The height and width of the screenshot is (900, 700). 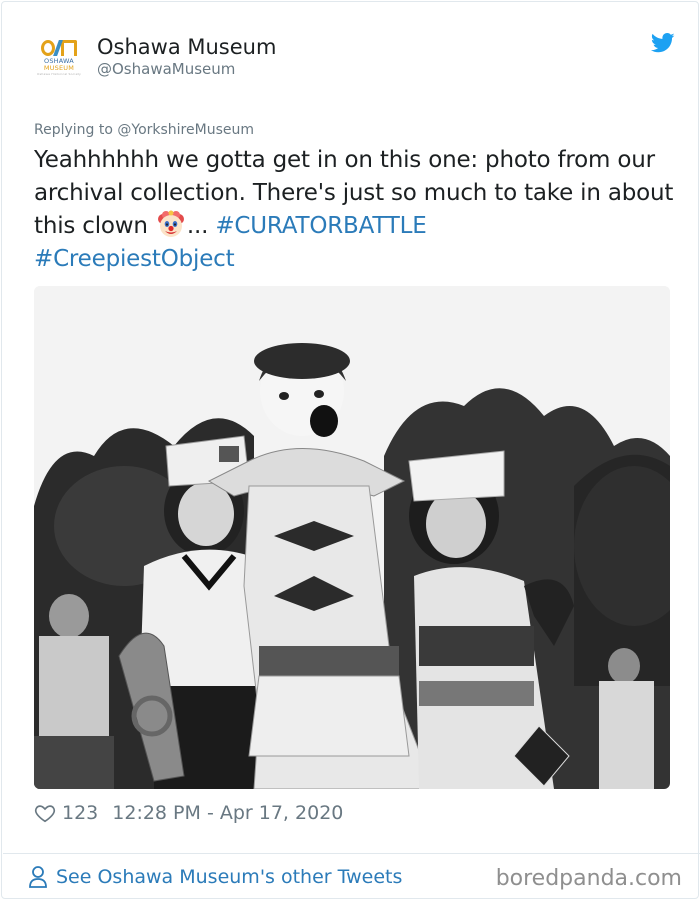 I want to click on person-icon, so click(x=38, y=877).